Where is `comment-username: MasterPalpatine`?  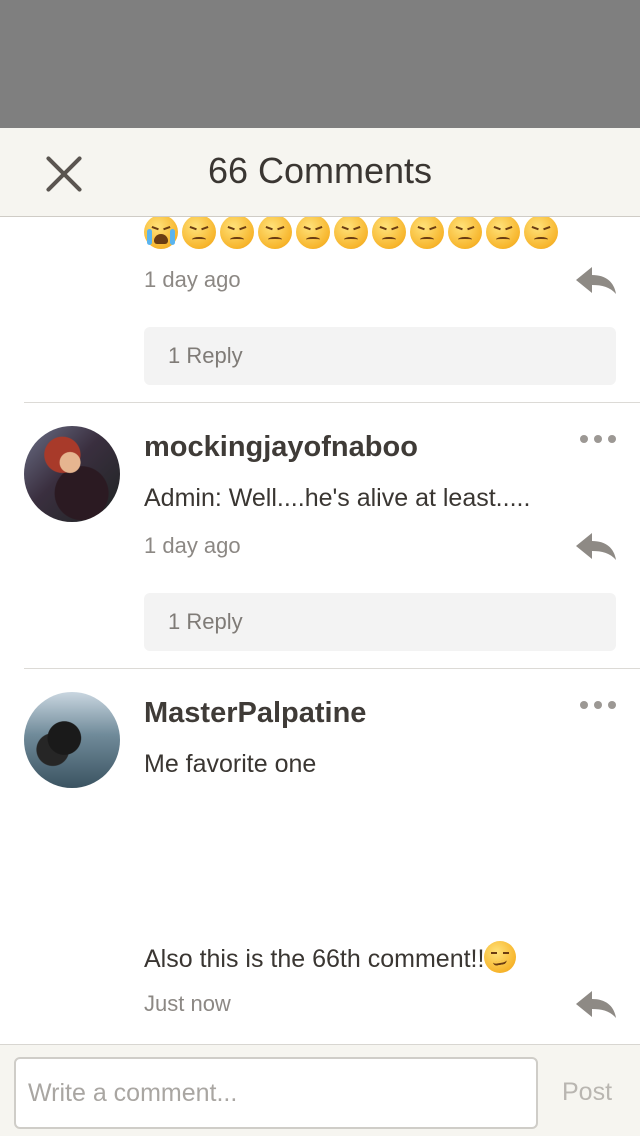
comment-username: MasterPalpatine is located at coordinates (255, 713).